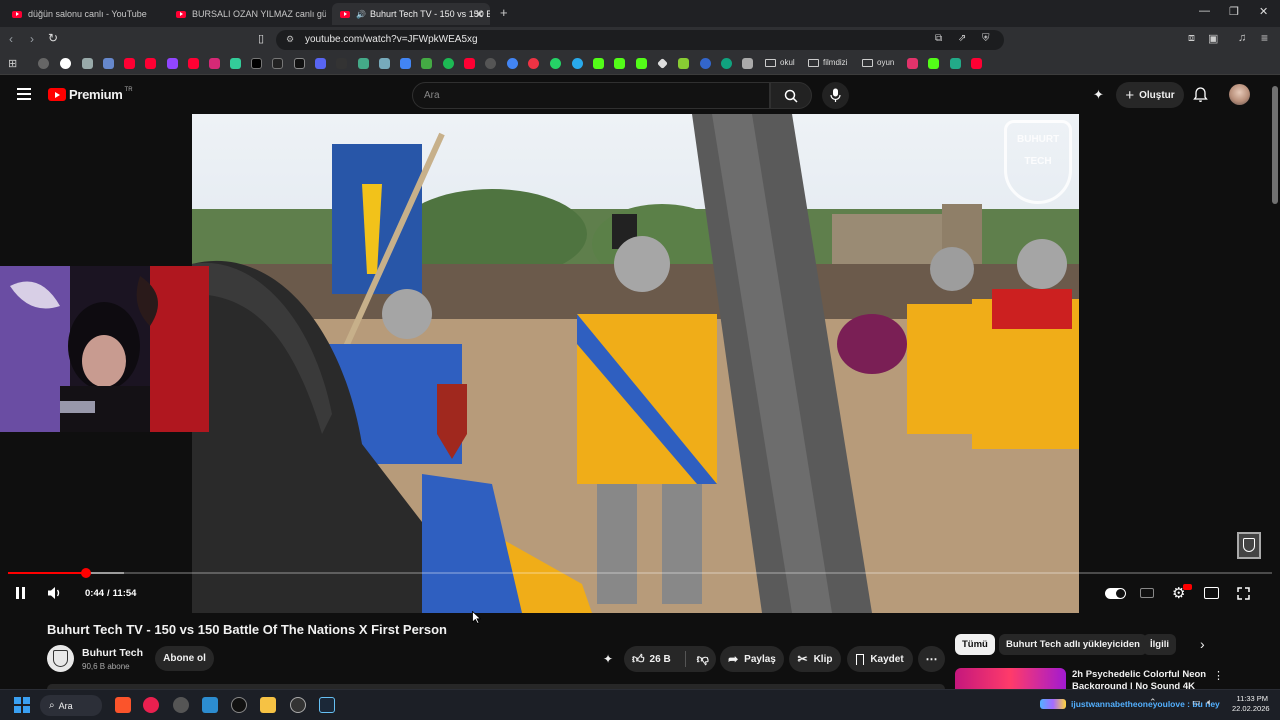 Image resolution: width=1280 pixels, height=720 pixels. Describe the element at coordinates (827, 62) in the screenshot. I see `bookmark-folder: filmdizi` at that location.